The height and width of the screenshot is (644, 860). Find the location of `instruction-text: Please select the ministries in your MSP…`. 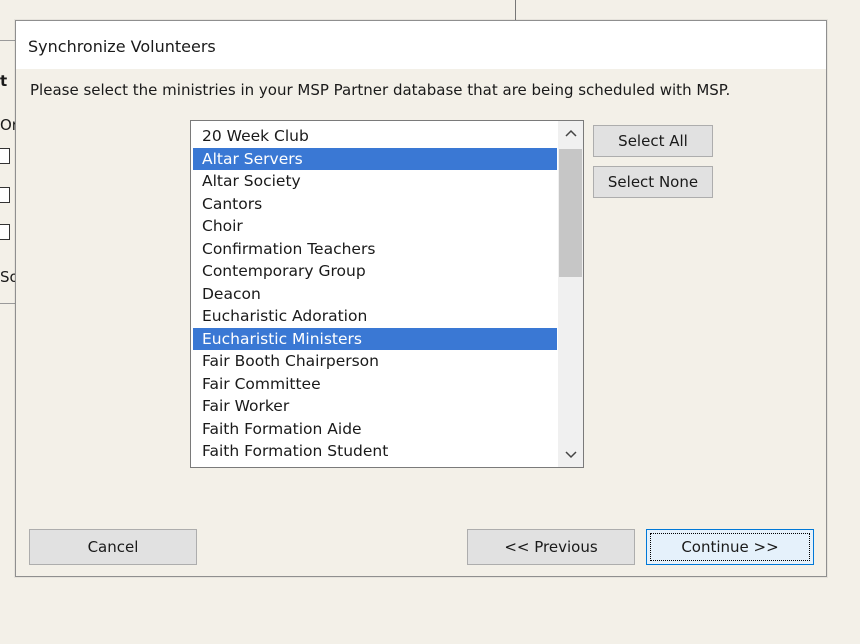

instruction-text: Please select the ministries in your MSP… is located at coordinates (380, 90).